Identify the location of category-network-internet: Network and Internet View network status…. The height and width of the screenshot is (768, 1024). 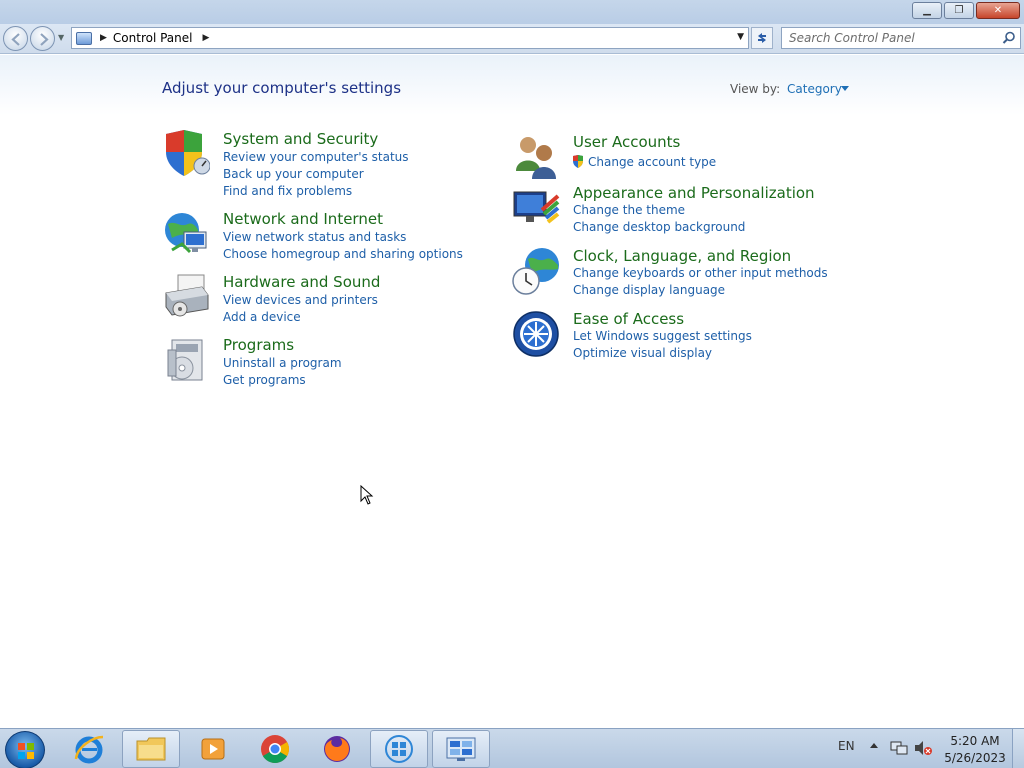
(312, 236).